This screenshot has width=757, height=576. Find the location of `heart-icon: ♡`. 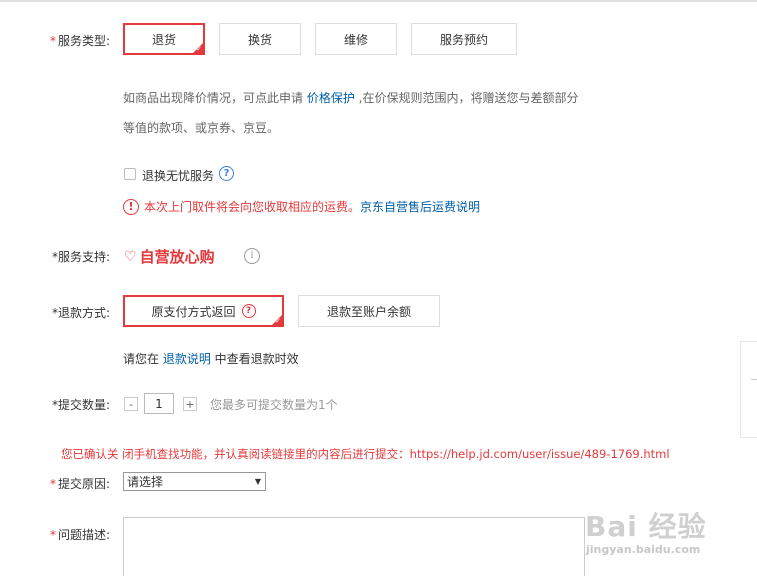

heart-icon: ♡ is located at coordinates (130, 256).